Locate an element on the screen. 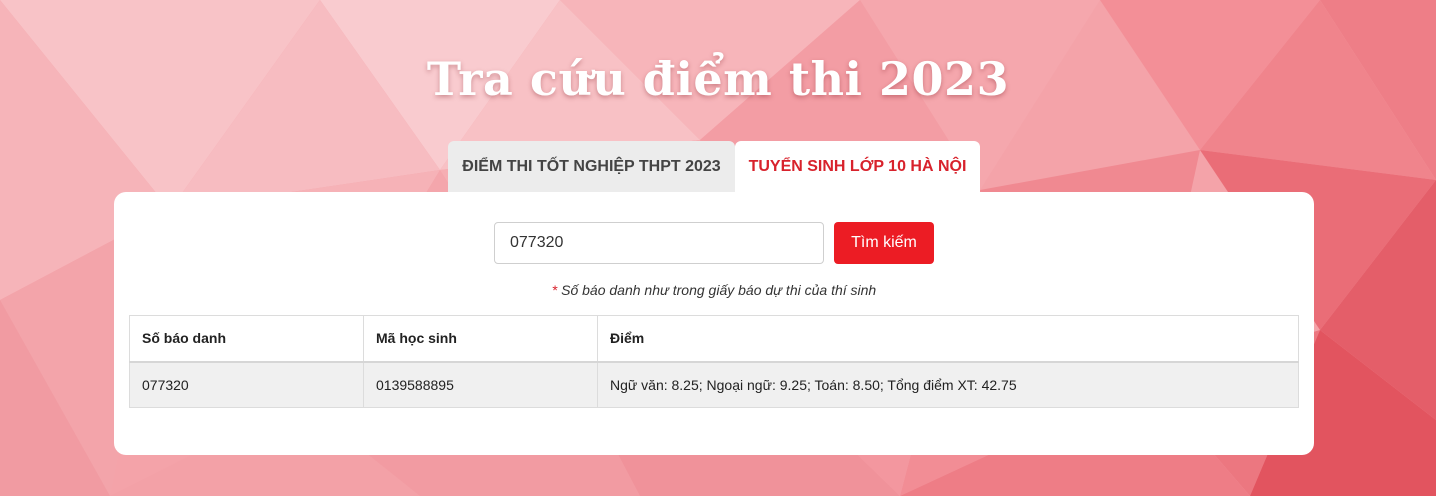  table-header-row: Số báo danh Mã học sinh Điểm is located at coordinates (714, 339).